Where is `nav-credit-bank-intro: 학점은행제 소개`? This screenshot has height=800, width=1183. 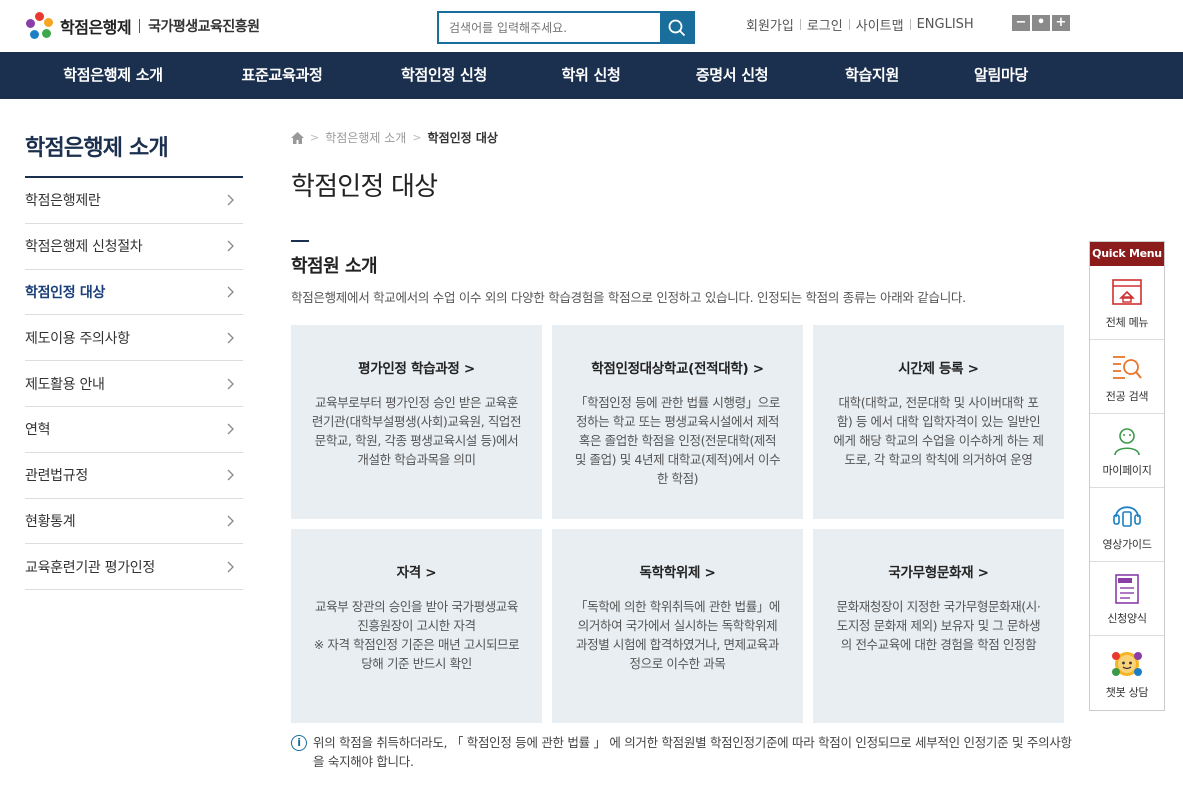
nav-credit-bank-intro: 학점은행제 소개 is located at coordinates (113, 75).